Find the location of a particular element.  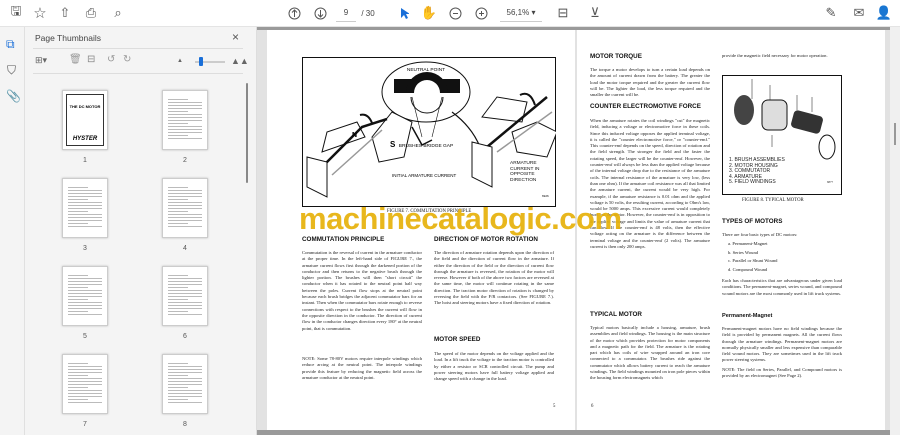

figure-code: 6926 is located at coordinates (545, 196).